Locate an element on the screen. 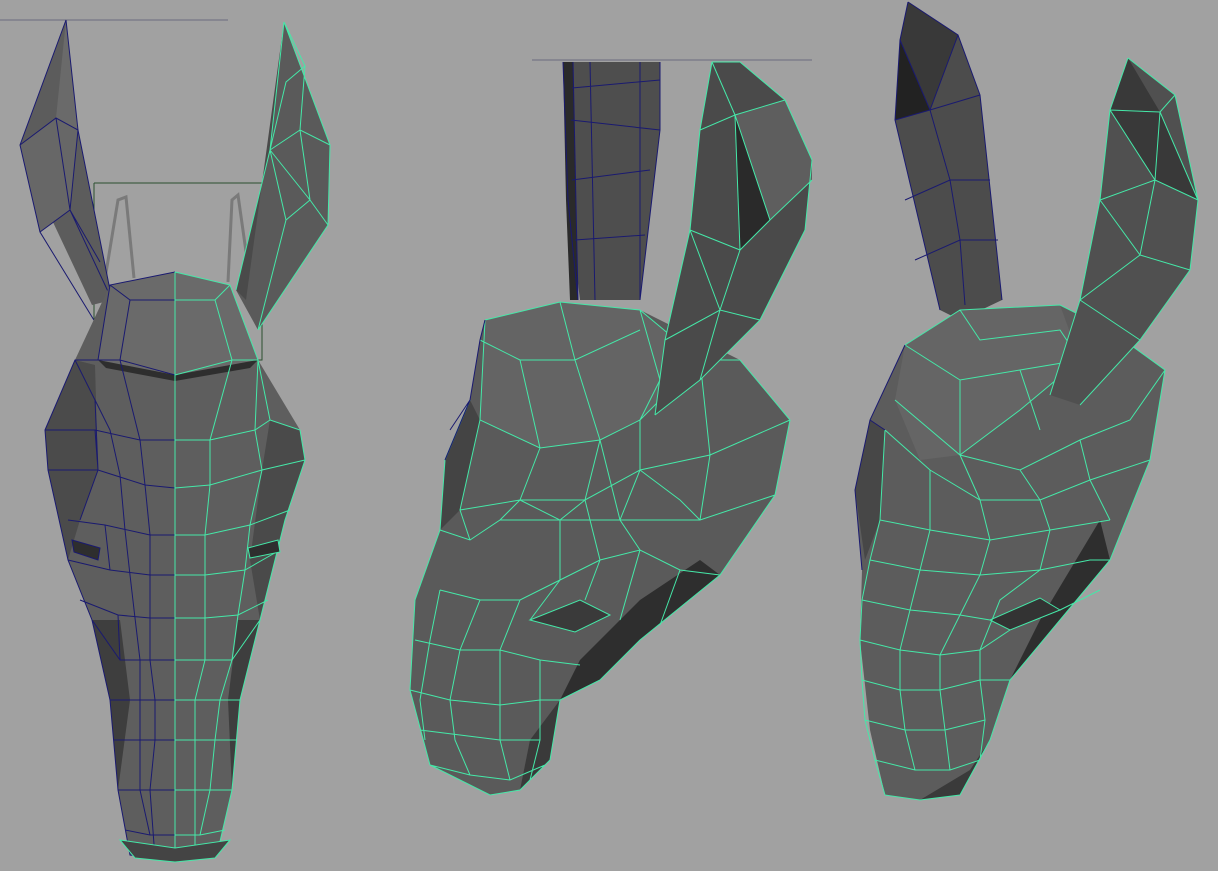 This screenshot has height=871, width=1218. left-ear-mesh is located at coordinates (66, 175).